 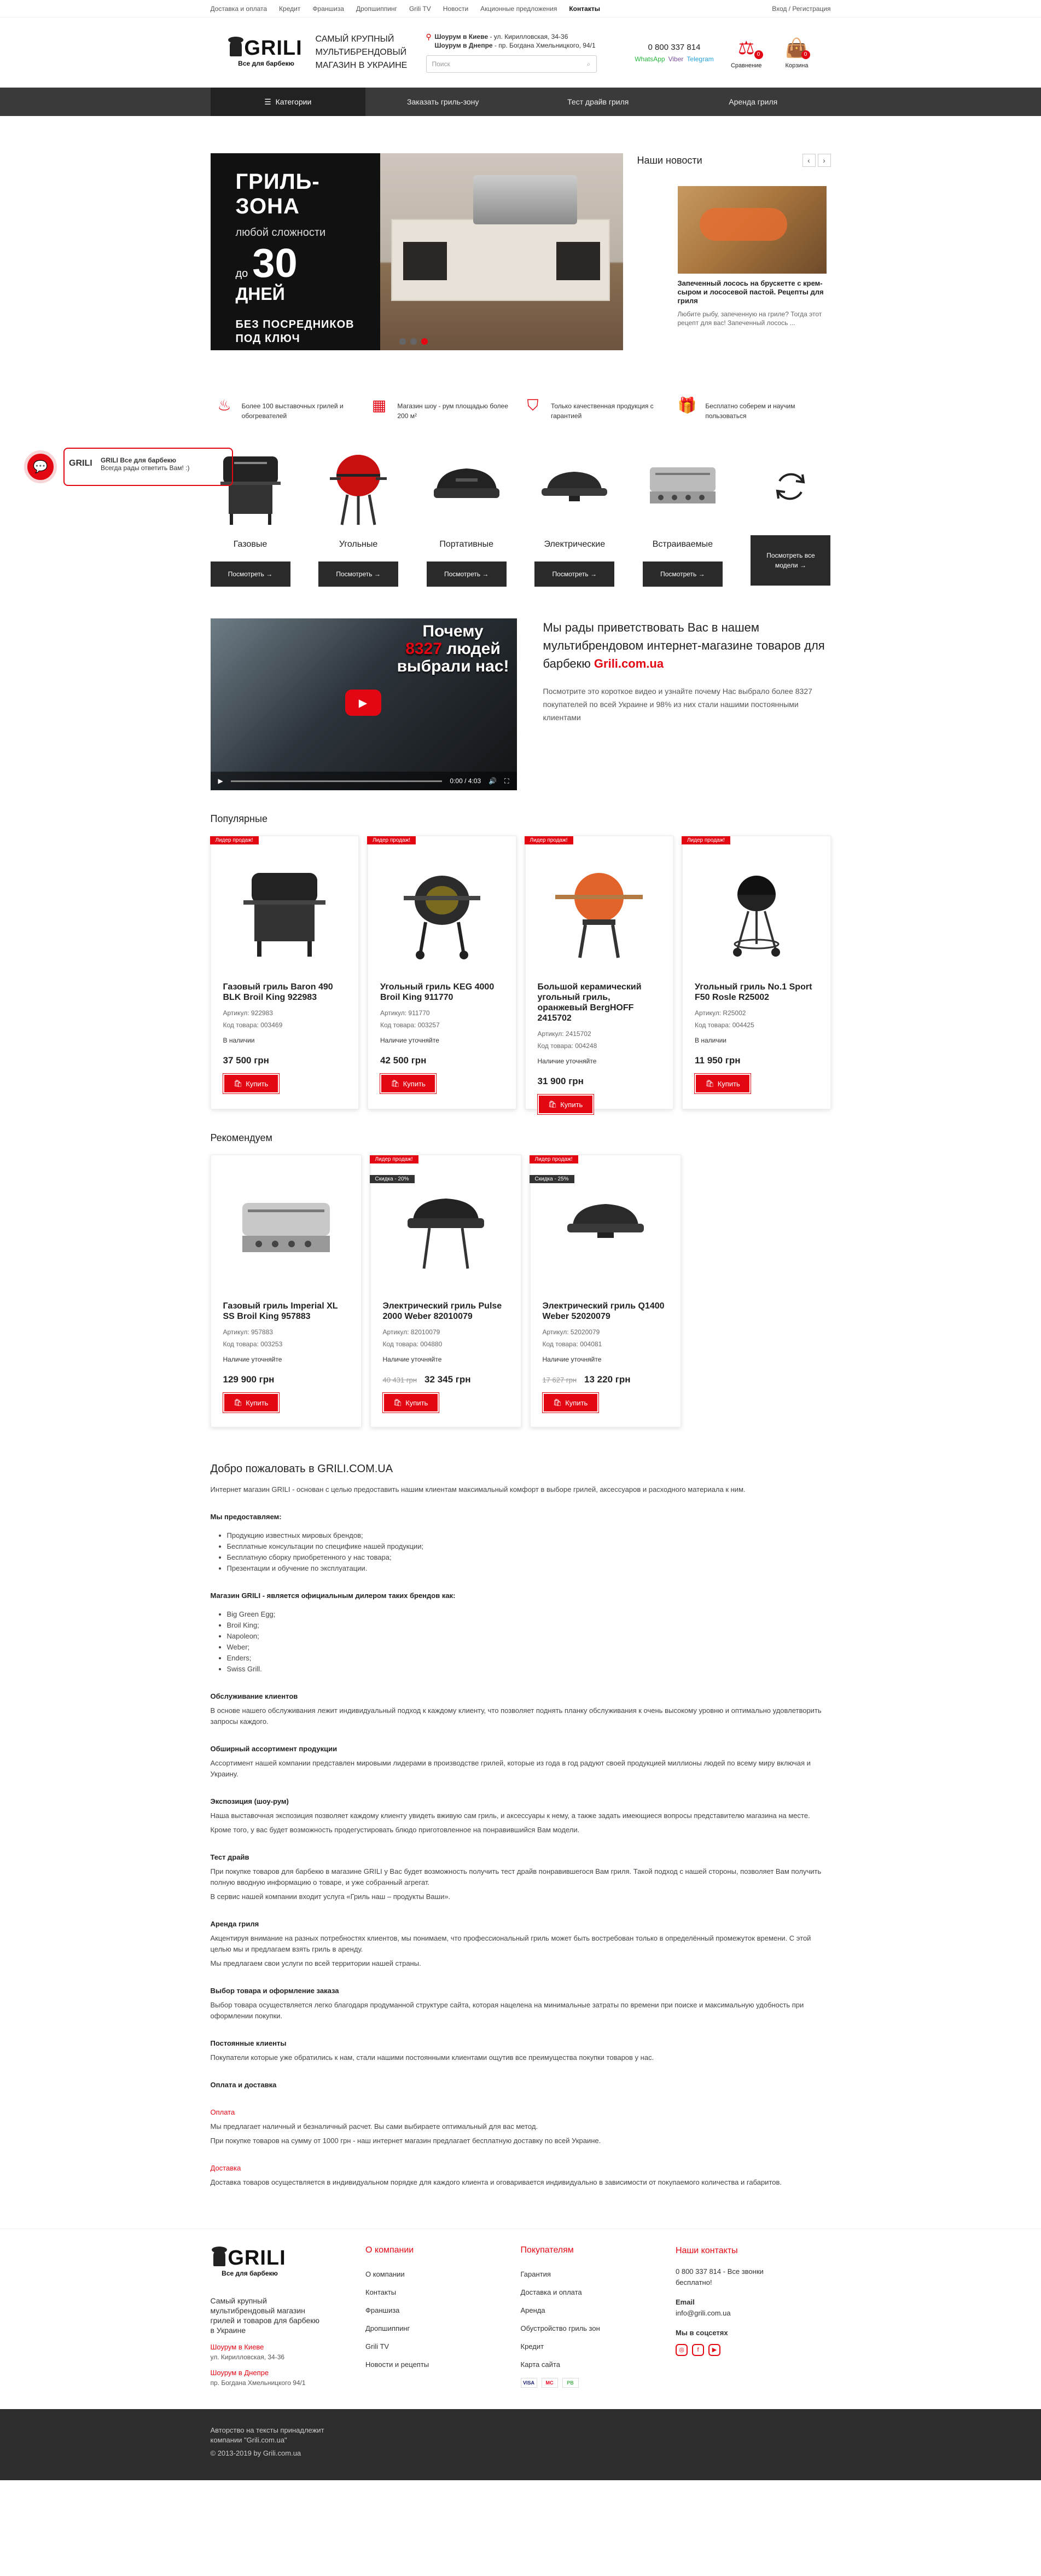 What do you see at coordinates (358, 516) in the screenshot?
I see `category-charcoal: Угольные Посмотреть →` at bounding box center [358, 516].